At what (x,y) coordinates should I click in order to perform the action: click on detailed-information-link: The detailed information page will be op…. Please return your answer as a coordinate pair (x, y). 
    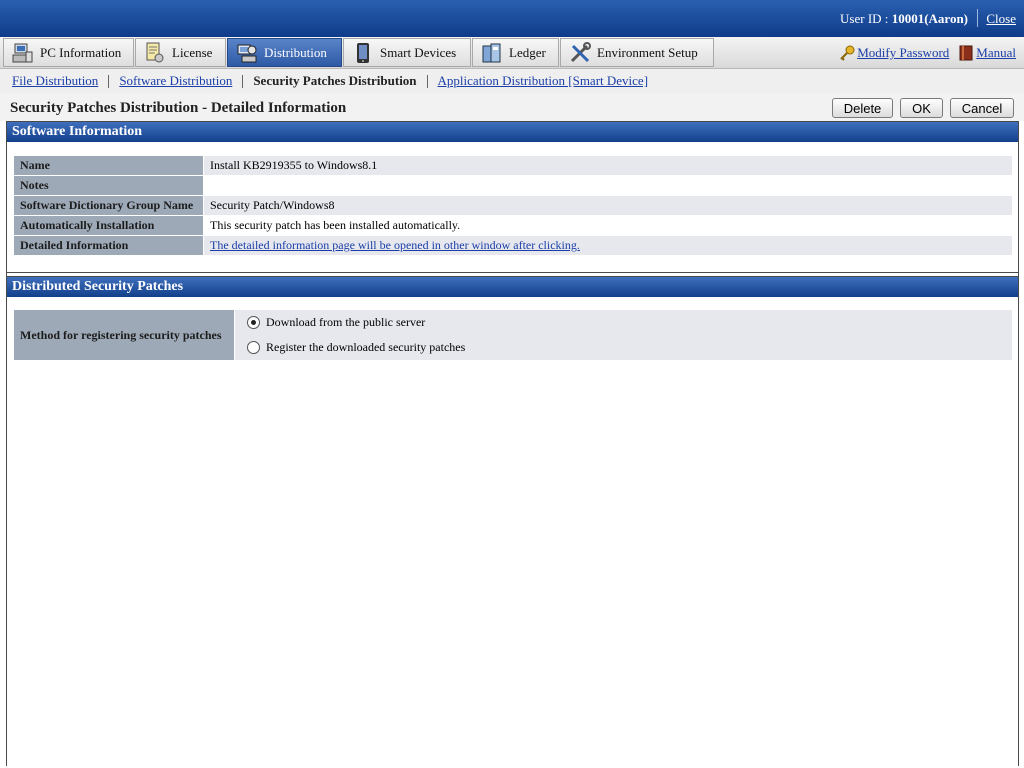
    Looking at the image, I should click on (395, 245).